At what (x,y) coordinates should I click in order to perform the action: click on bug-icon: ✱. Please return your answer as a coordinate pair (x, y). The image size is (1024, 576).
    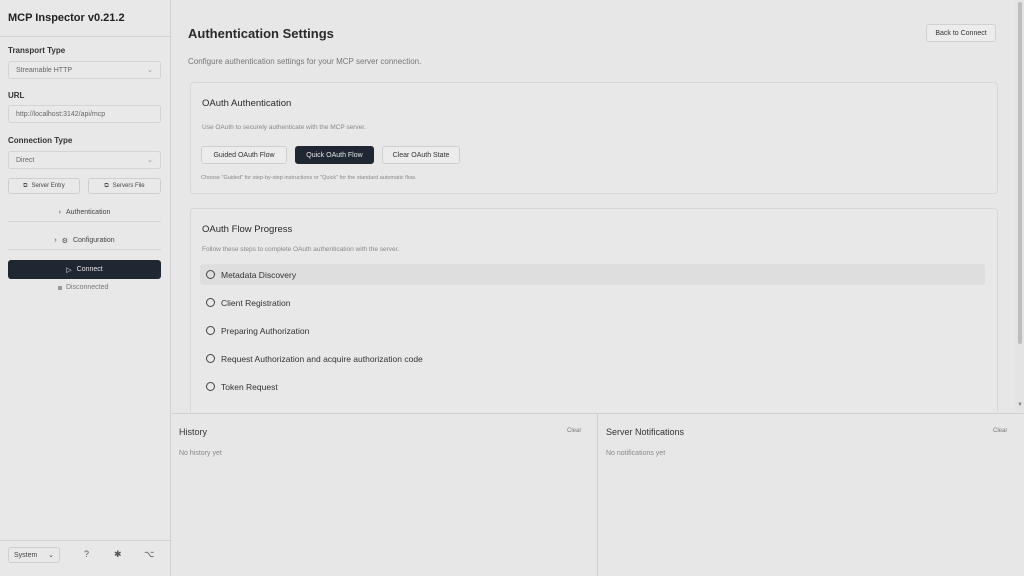
    Looking at the image, I should click on (118, 554).